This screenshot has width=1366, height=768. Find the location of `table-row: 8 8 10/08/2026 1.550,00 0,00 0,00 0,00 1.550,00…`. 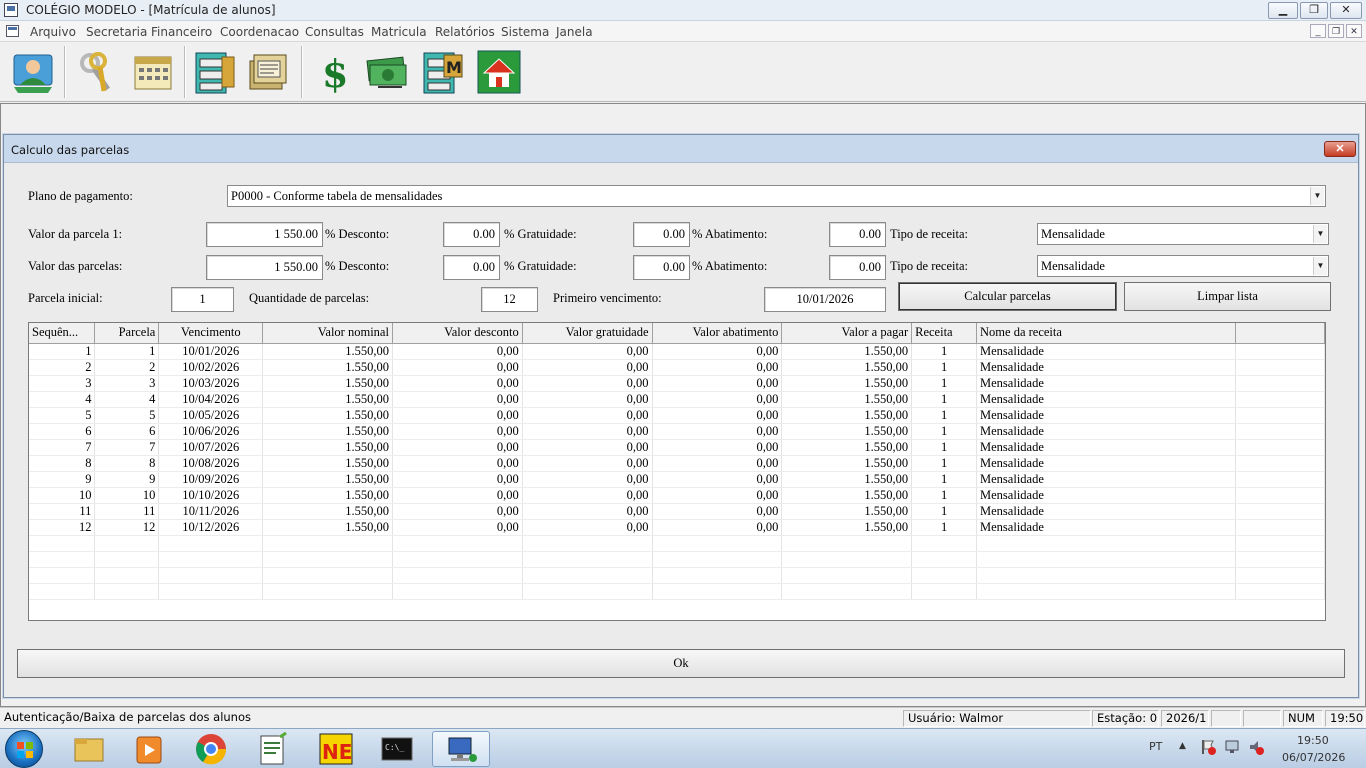

table-row: 8 8 10/08/2026 1.550,00 0,00 0,00 0,00 1.550,00… is located at coordinates (677, 463).